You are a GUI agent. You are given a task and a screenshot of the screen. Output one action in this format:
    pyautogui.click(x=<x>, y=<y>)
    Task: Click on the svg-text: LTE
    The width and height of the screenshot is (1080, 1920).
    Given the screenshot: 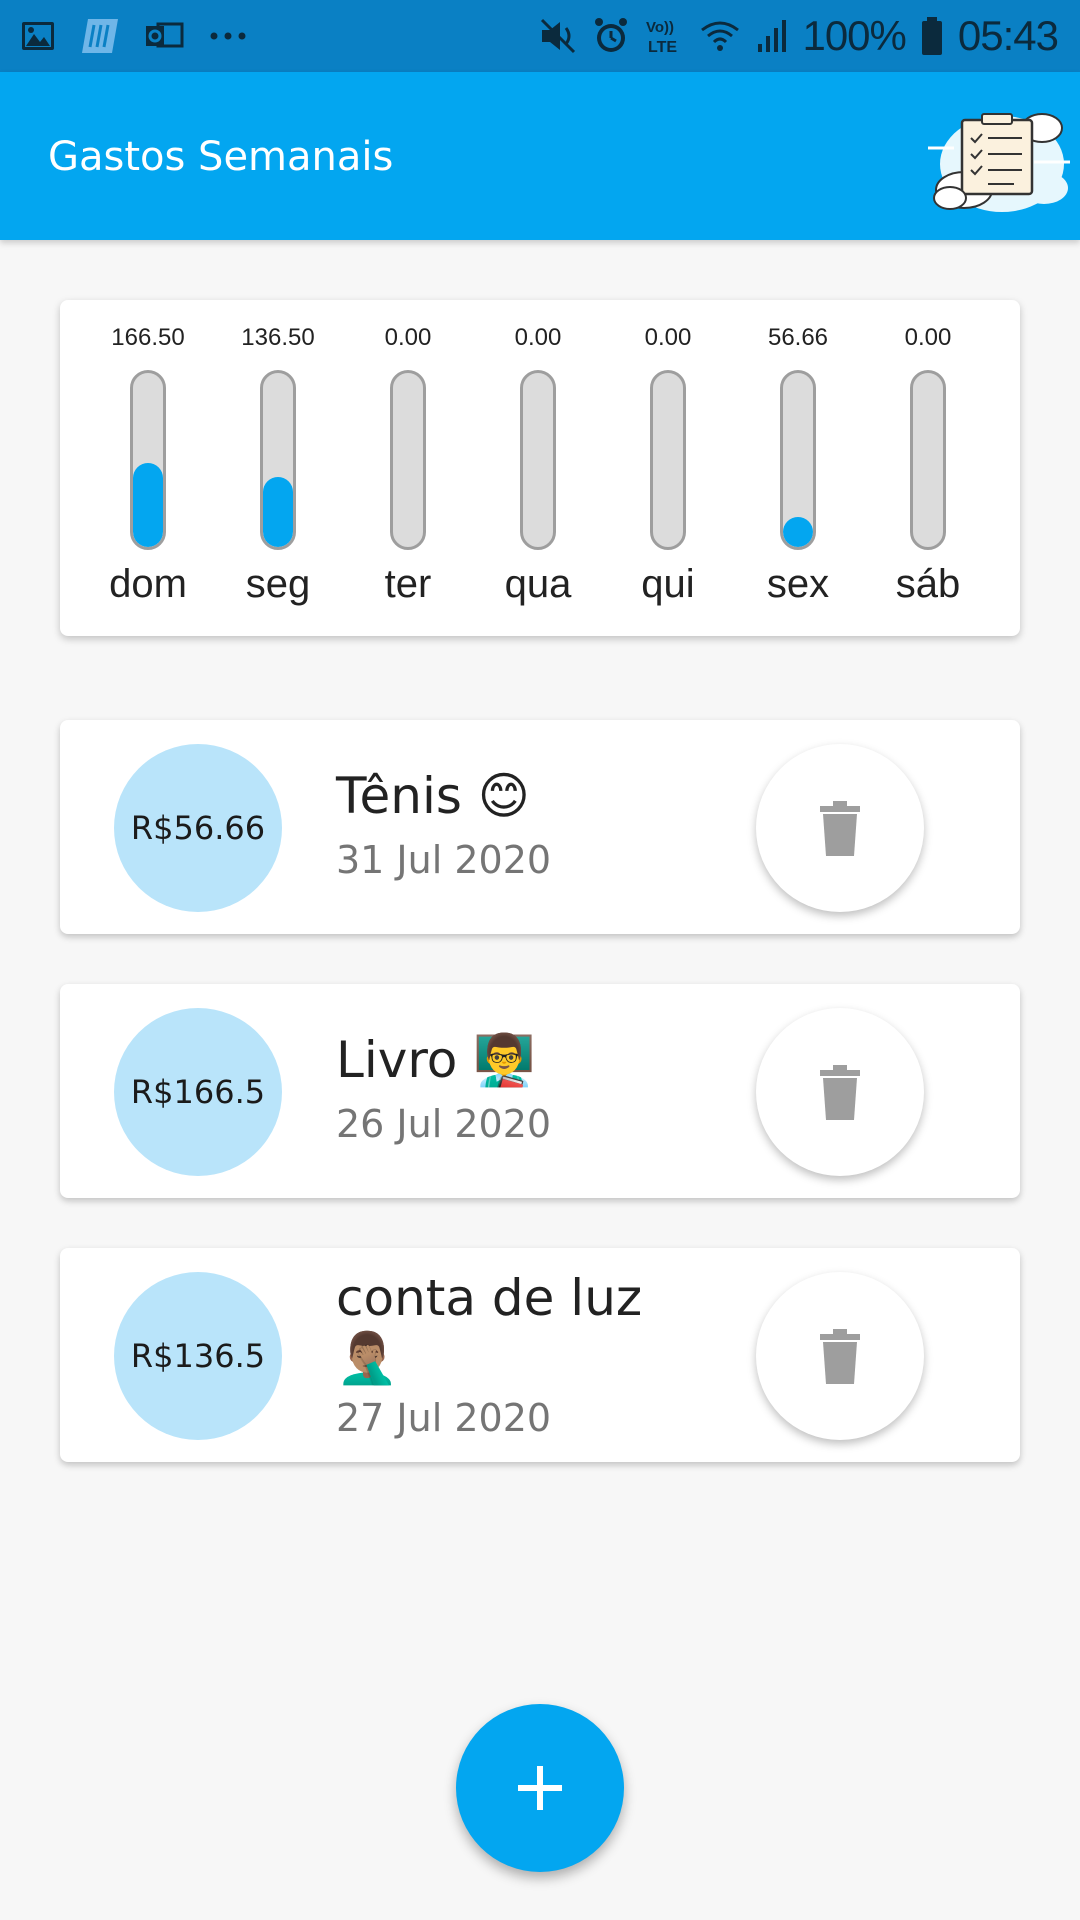 What is the action you would take?
    pyautogui.click(x=662, y=47)
    